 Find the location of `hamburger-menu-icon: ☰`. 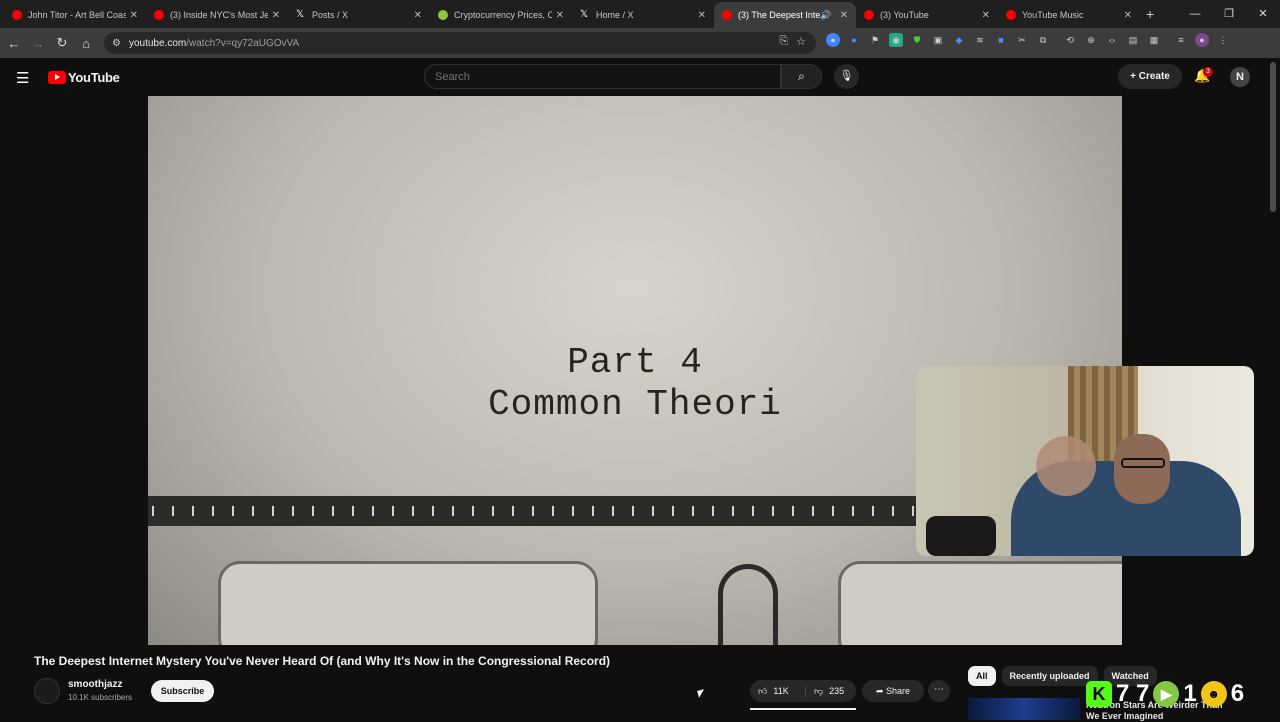

hamburger-menu-icon: ☰ is located at coordinates (22, 78).